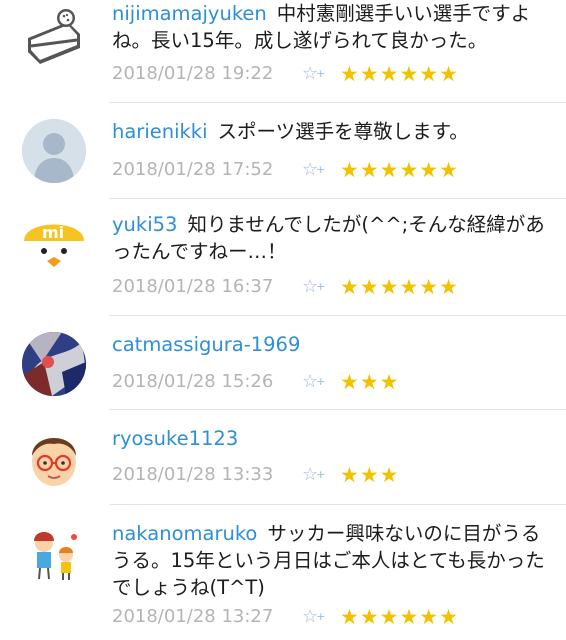 This screenshot has height=640, width=566. What do you see at coordinates (53, 232) in the screenshot?
I see `svg-text: mi` at bounding box center [53, 232].